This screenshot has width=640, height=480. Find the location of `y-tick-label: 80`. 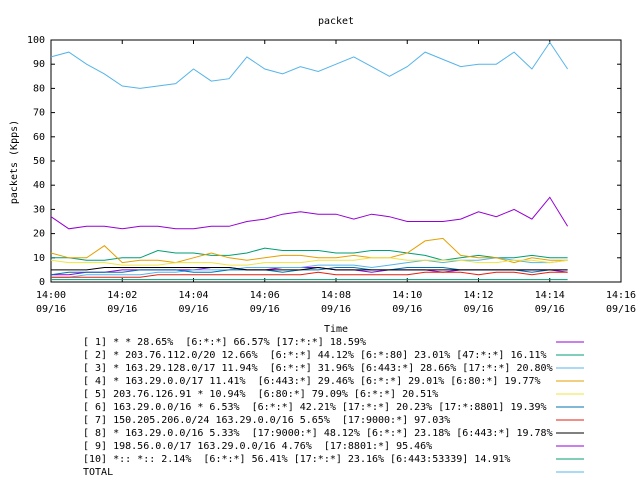

y-tick-label: 80 is located at coordinates (39, 88).